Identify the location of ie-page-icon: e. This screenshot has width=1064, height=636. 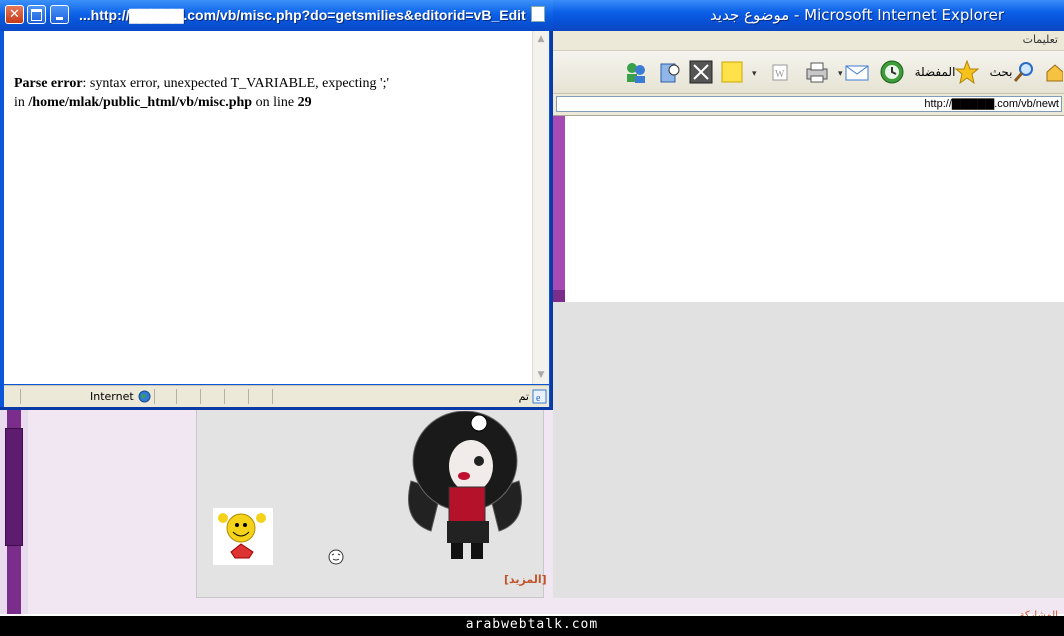
(539, 396).